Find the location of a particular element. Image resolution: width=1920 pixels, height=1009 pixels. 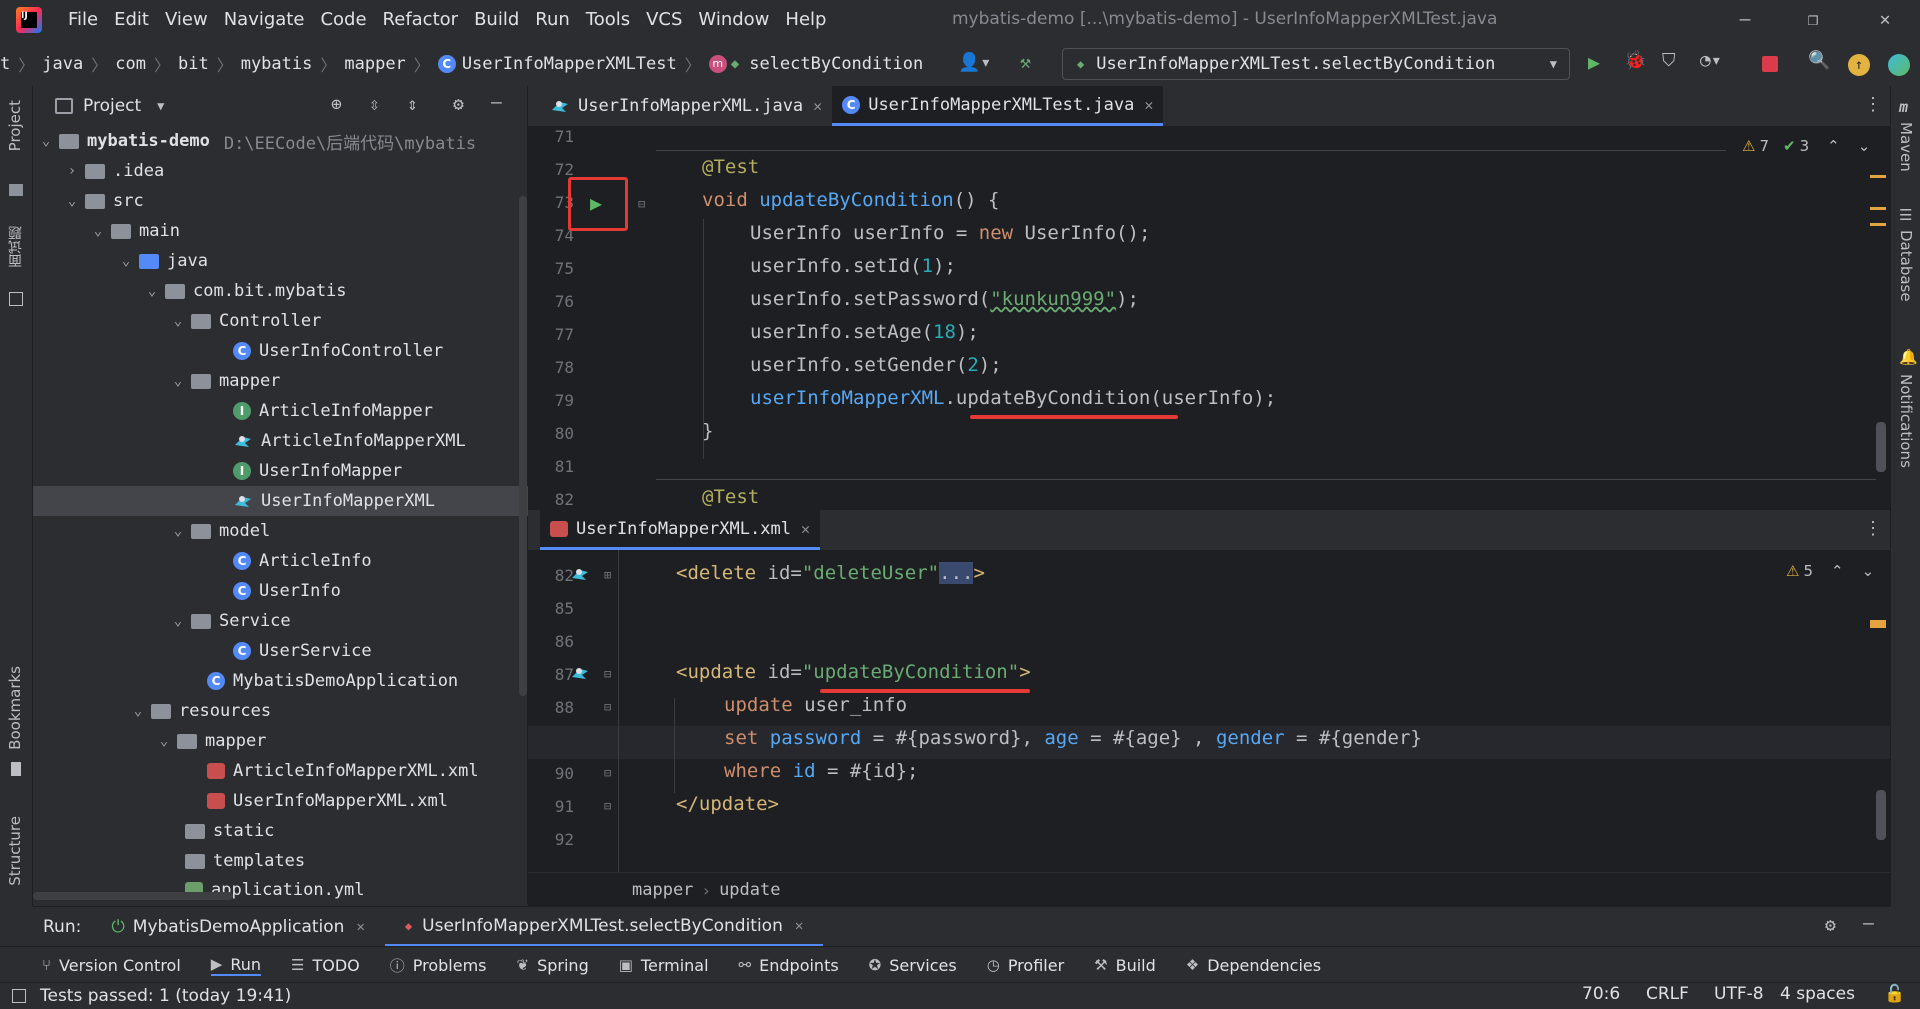

tool-version-control: ⑂ Version Control is located at coordinates (111, 965).